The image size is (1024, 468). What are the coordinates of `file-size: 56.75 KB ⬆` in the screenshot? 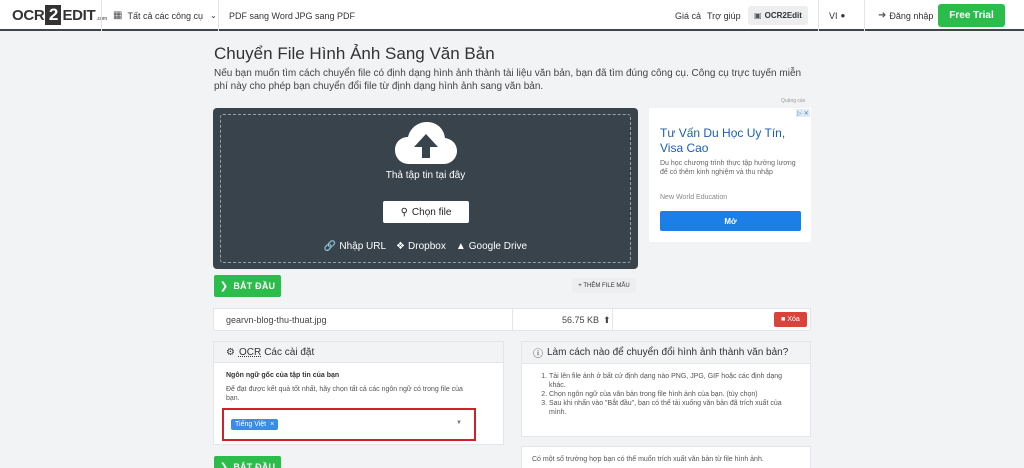 It's located at (586, 320).